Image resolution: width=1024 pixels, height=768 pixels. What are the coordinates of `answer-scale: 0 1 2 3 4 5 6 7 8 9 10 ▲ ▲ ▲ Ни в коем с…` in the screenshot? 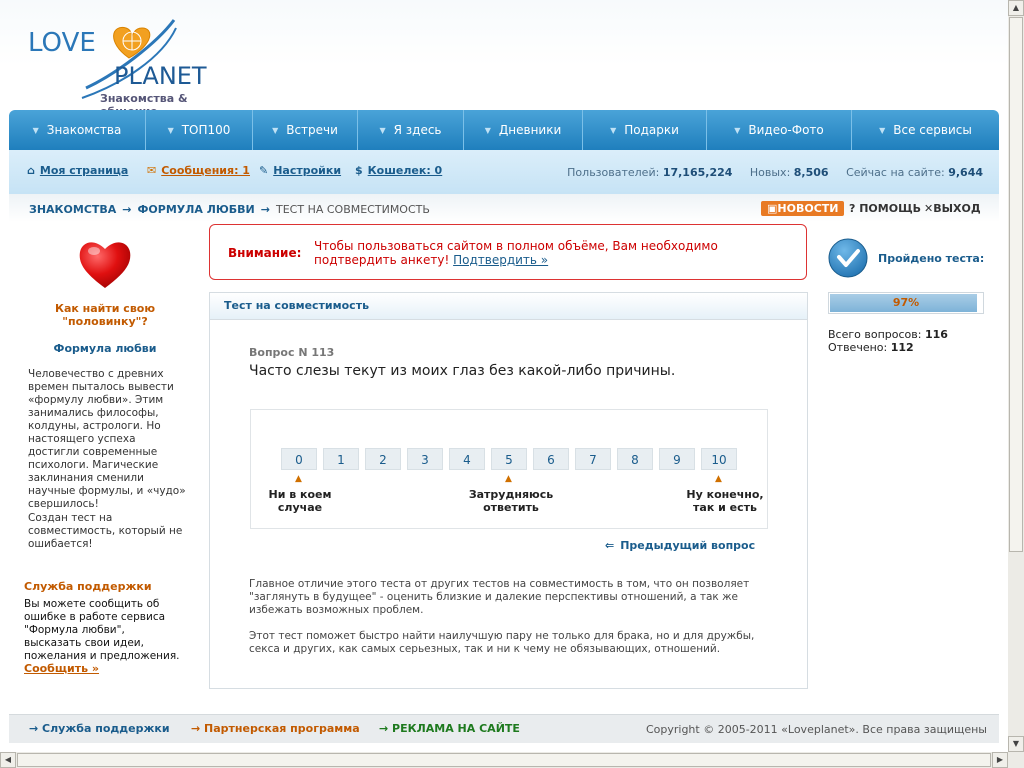 It's located at (509, 469).